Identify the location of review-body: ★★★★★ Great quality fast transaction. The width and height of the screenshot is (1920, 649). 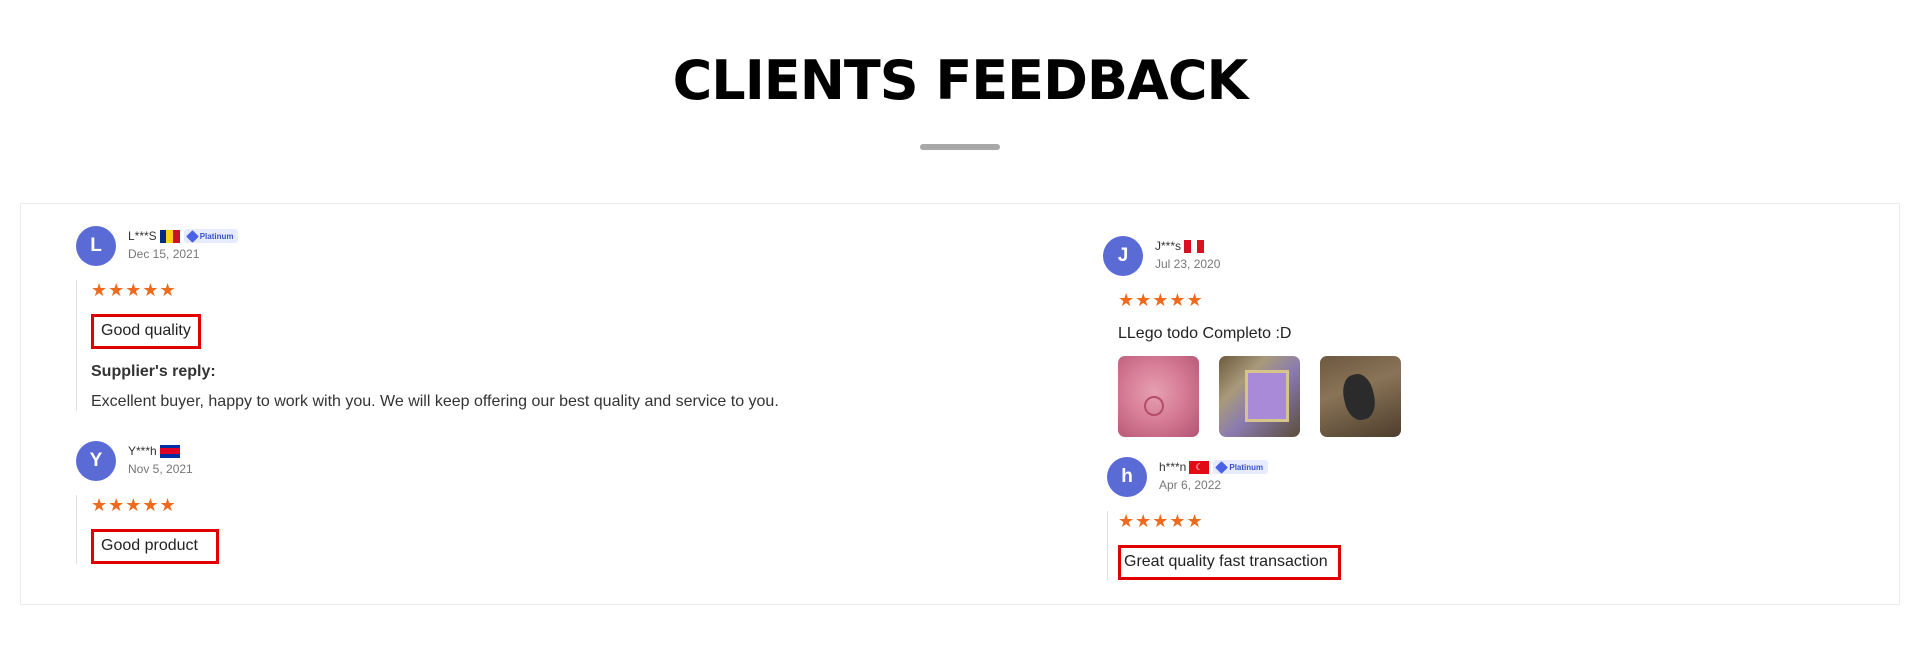
(1262, 545).